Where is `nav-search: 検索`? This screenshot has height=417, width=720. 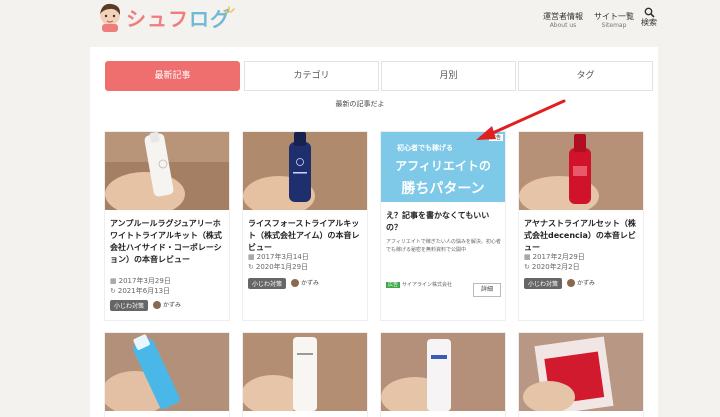
nav-search: 検索 is located at coordinates (649, 17).